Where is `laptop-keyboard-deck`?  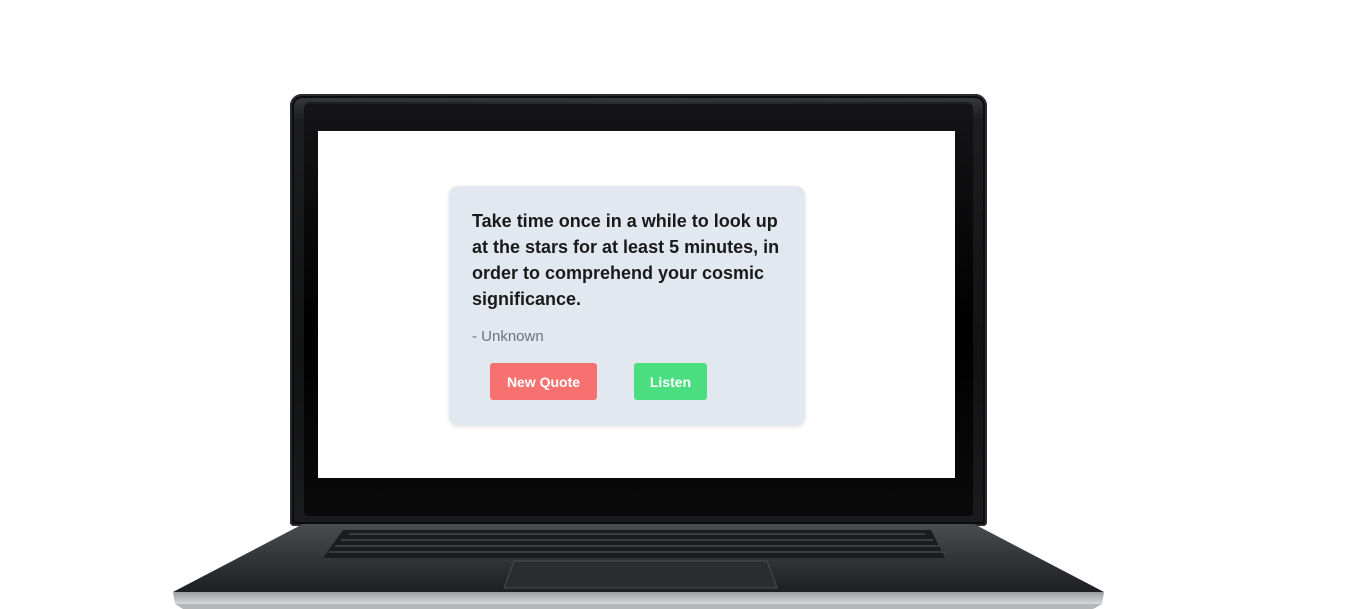
laptop-keyboard-deck is located at coordinates (638, 566).